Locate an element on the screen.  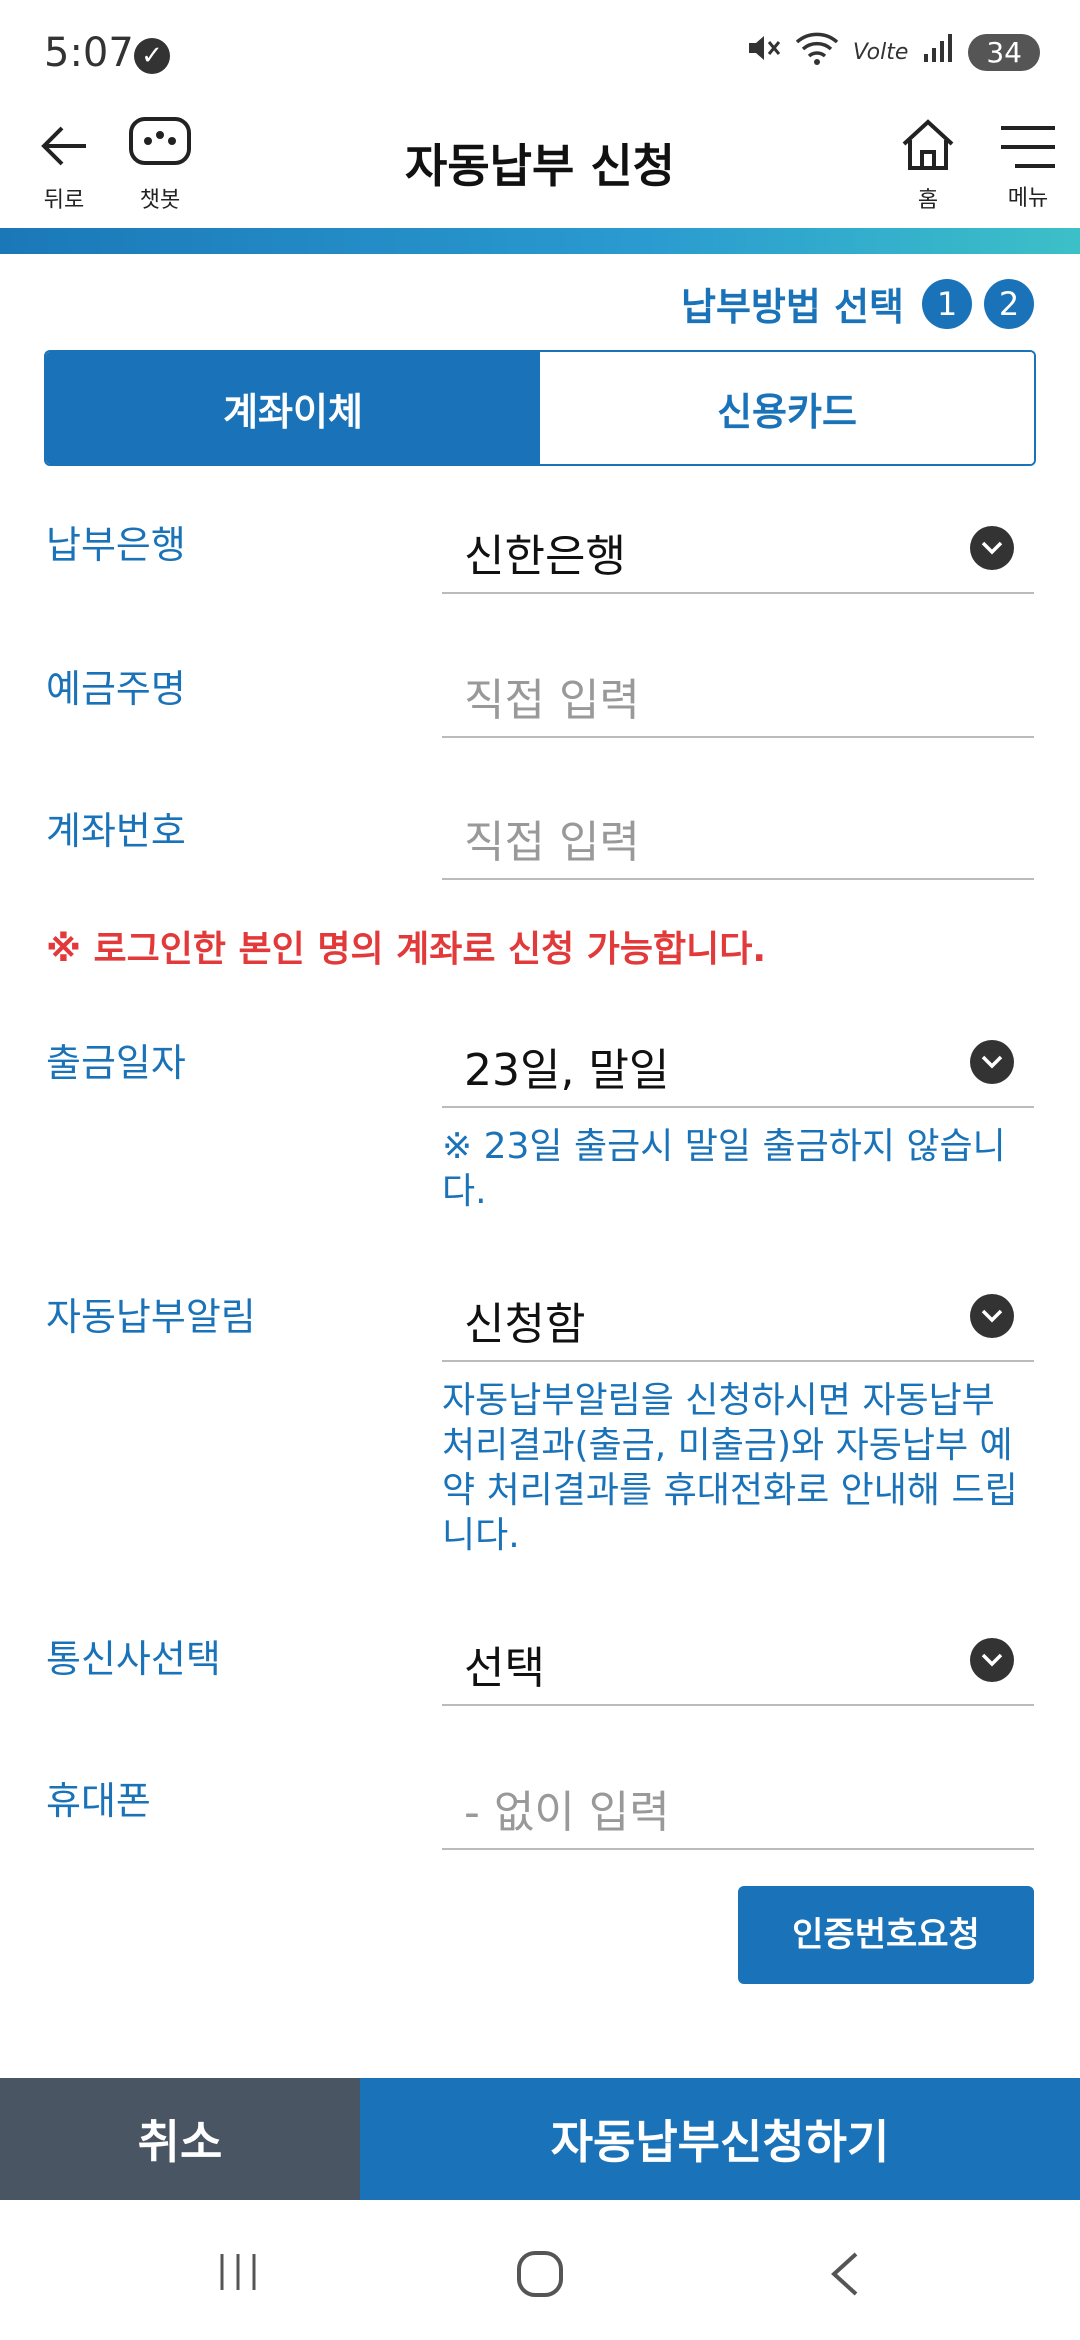
mute-icon is located at coordinates (763, 52).